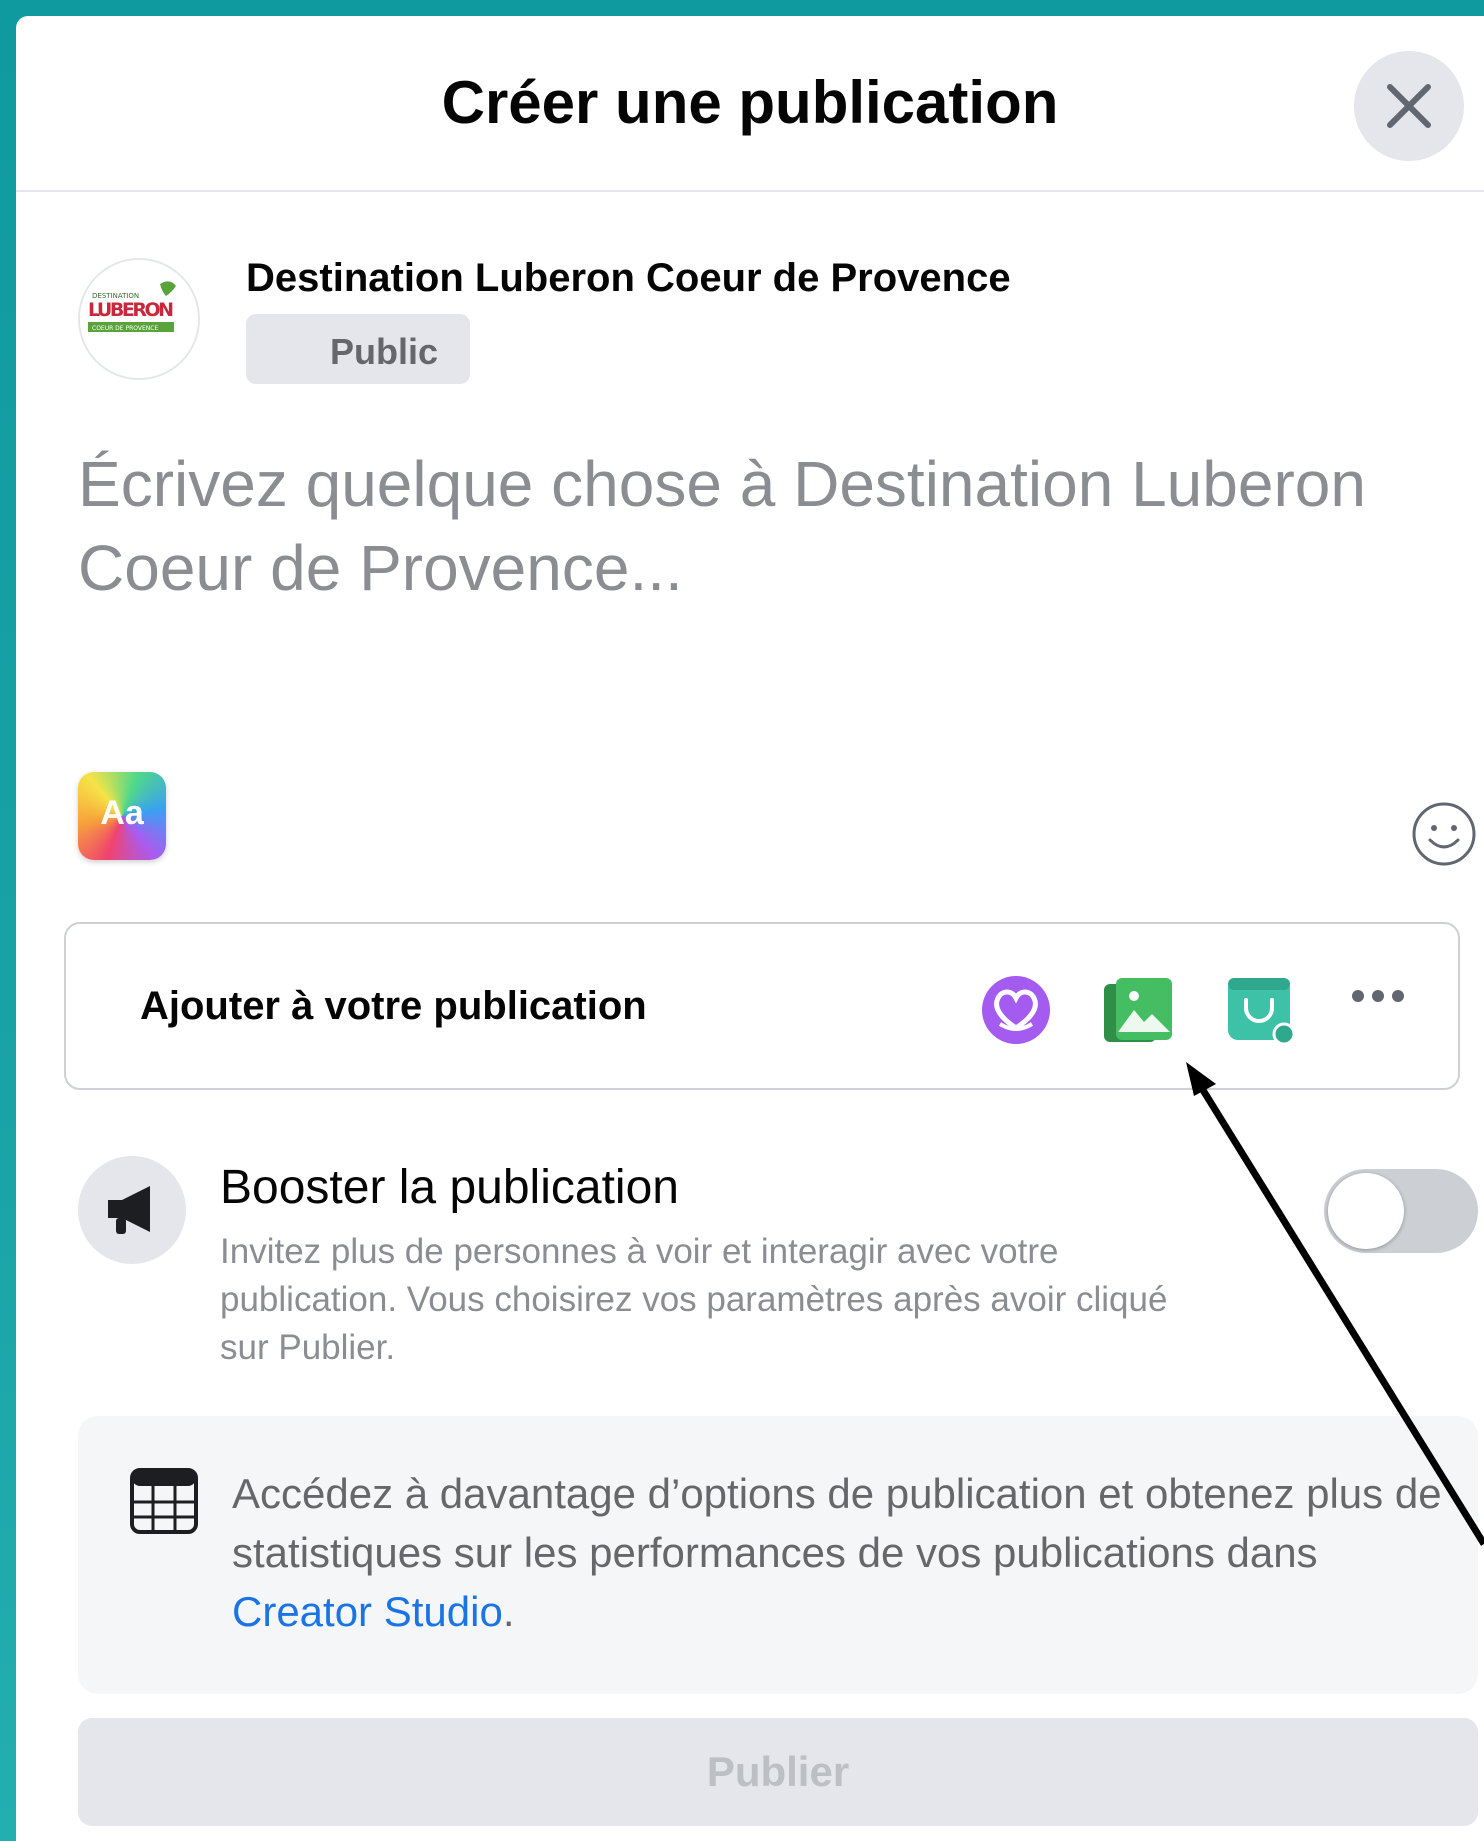 This screenshot has height=1841, width=1484. What do you see at coordinates (131, 310) in the screenshot?
I see `svg-text: LUBERON` at bounding box center [131, 310].